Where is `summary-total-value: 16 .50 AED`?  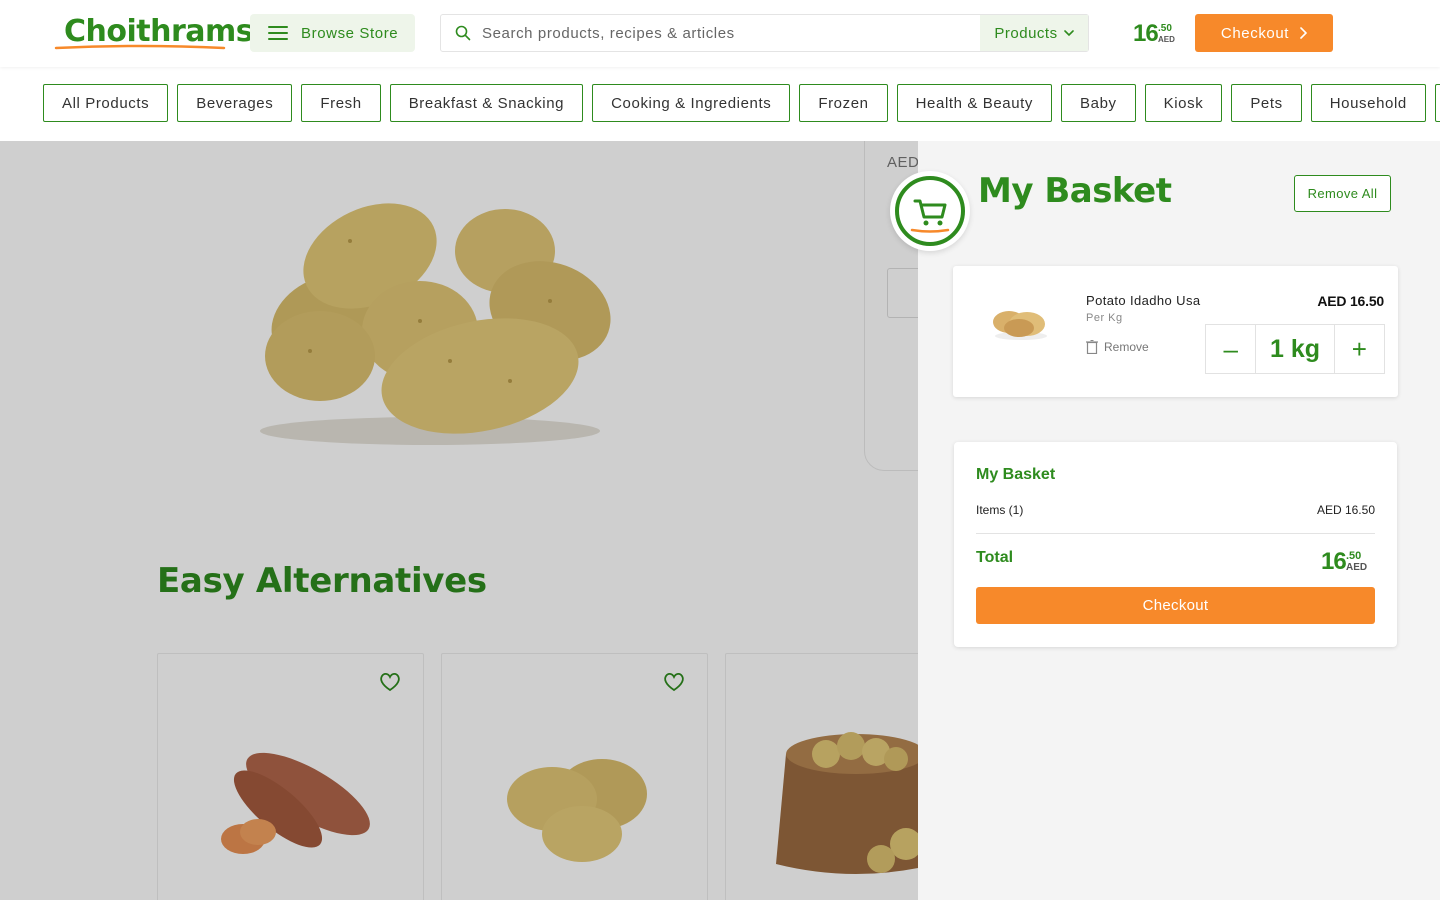
summary-total-value: 16 .50 AED is located at coordinates (1346, 562).